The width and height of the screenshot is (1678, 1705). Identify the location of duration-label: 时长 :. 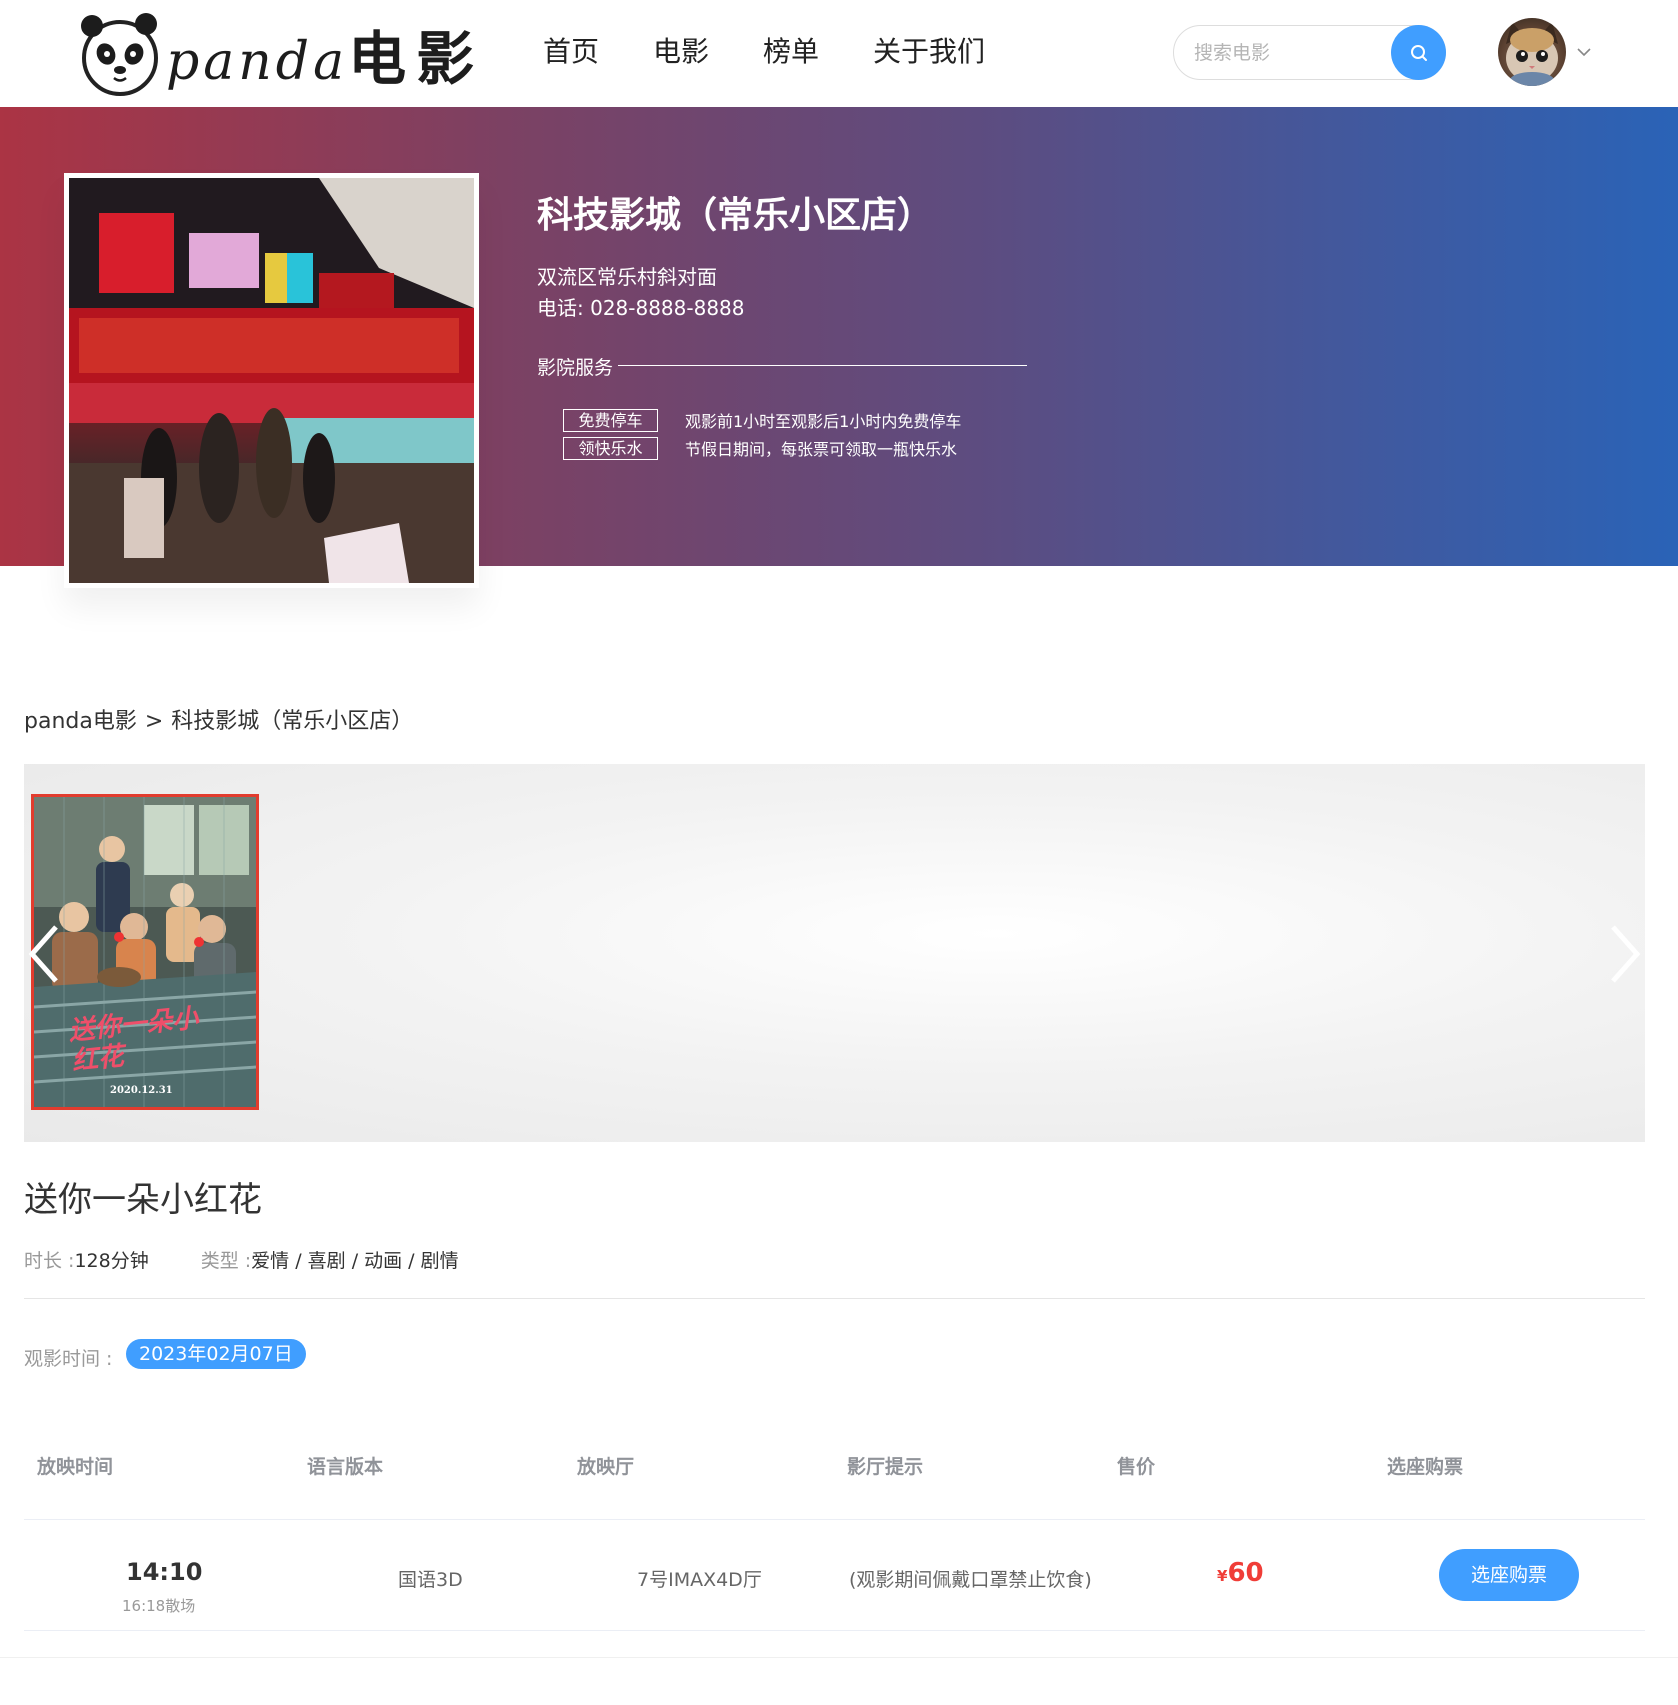
(49, 1261).